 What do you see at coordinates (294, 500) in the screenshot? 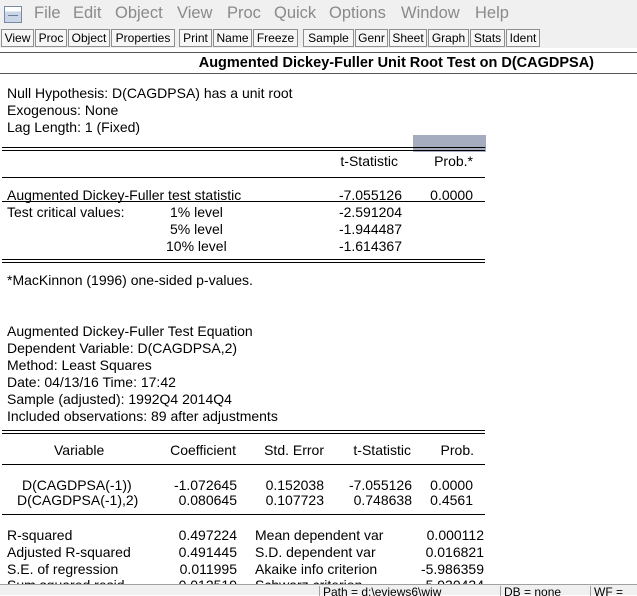
I see `table-cell-std-error: 0.107723` at bounding box center [294, 500].